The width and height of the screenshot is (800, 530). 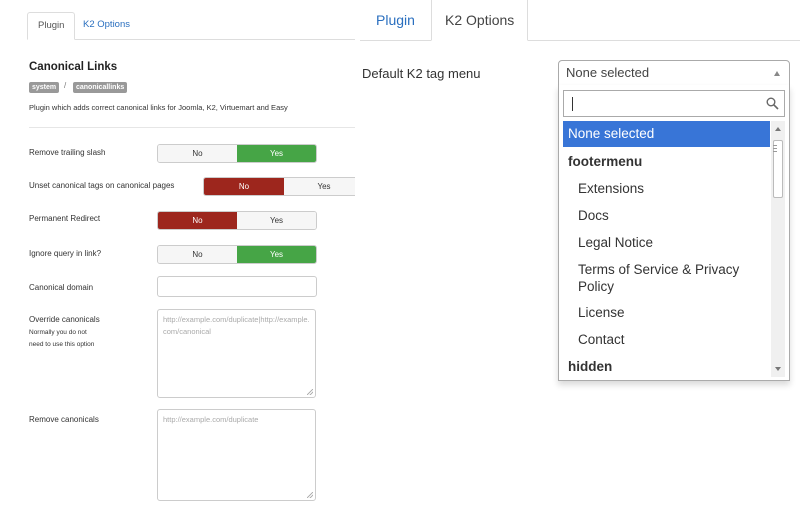 I want to click on canonical-domain-input, so click(x=237, y=286).